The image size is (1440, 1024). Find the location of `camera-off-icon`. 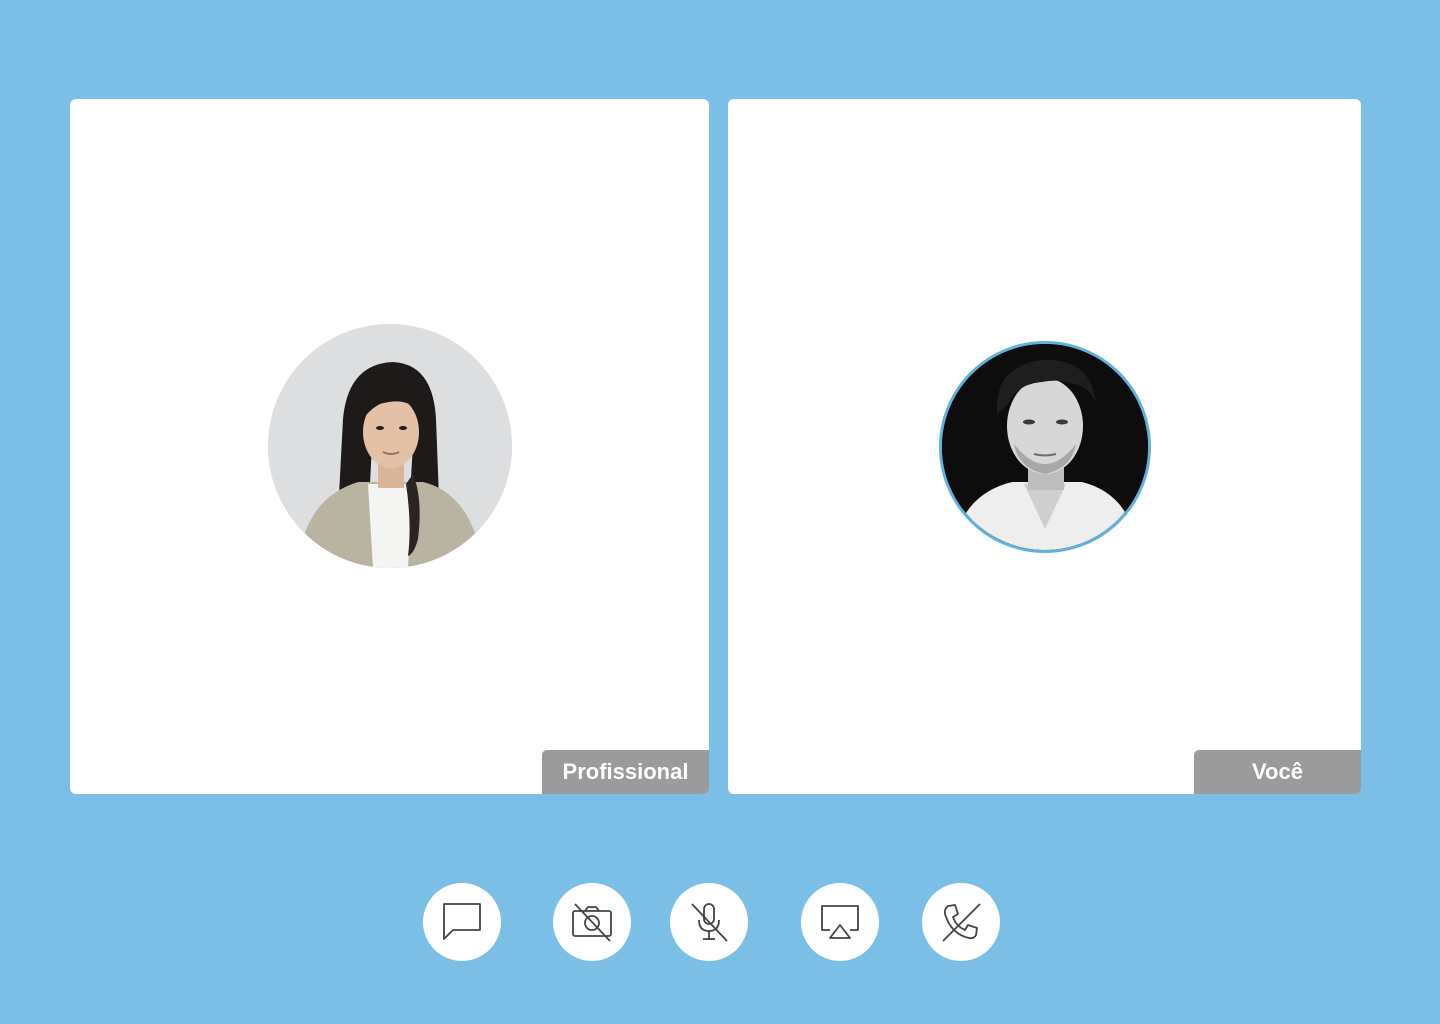

camera-off-icon is located at coordinates (592, 922).